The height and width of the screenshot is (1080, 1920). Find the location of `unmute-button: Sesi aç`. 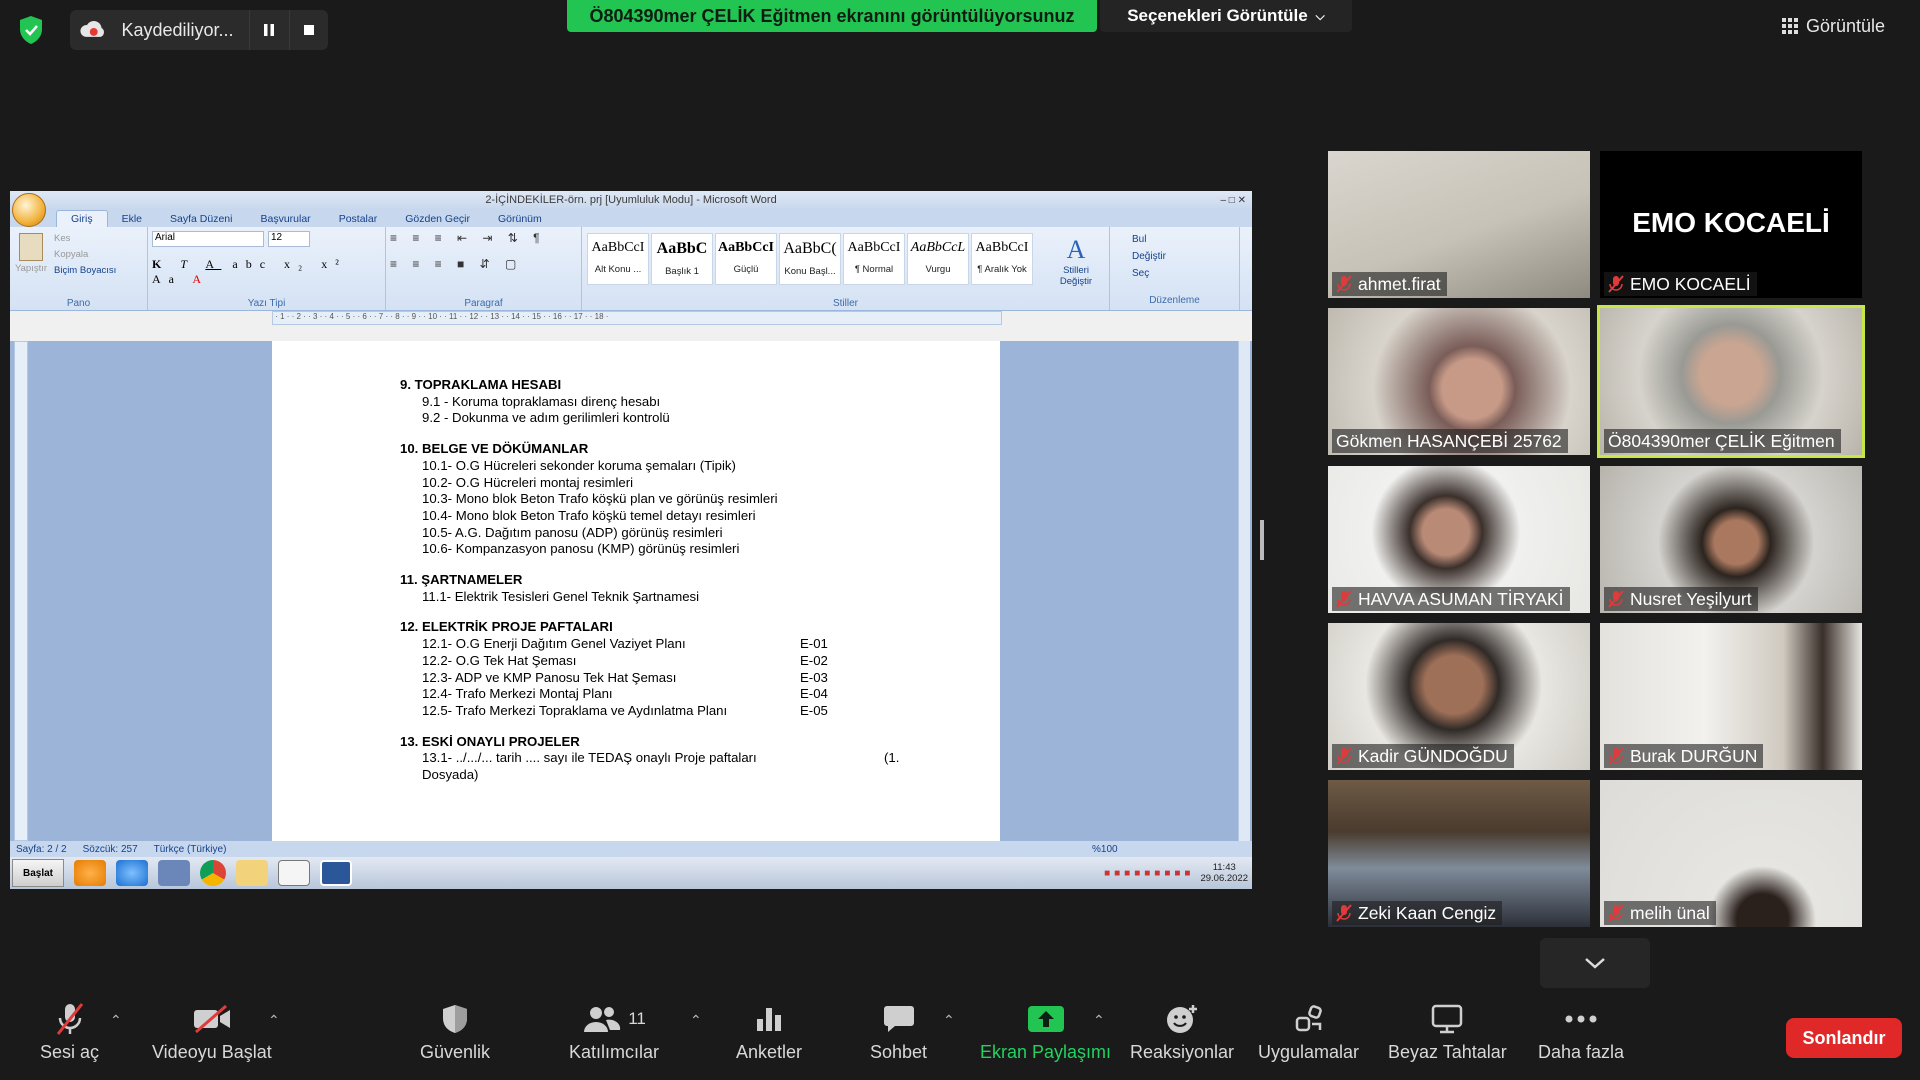

unmute-button: Sesi aç is located at coordinates (69, 1032).